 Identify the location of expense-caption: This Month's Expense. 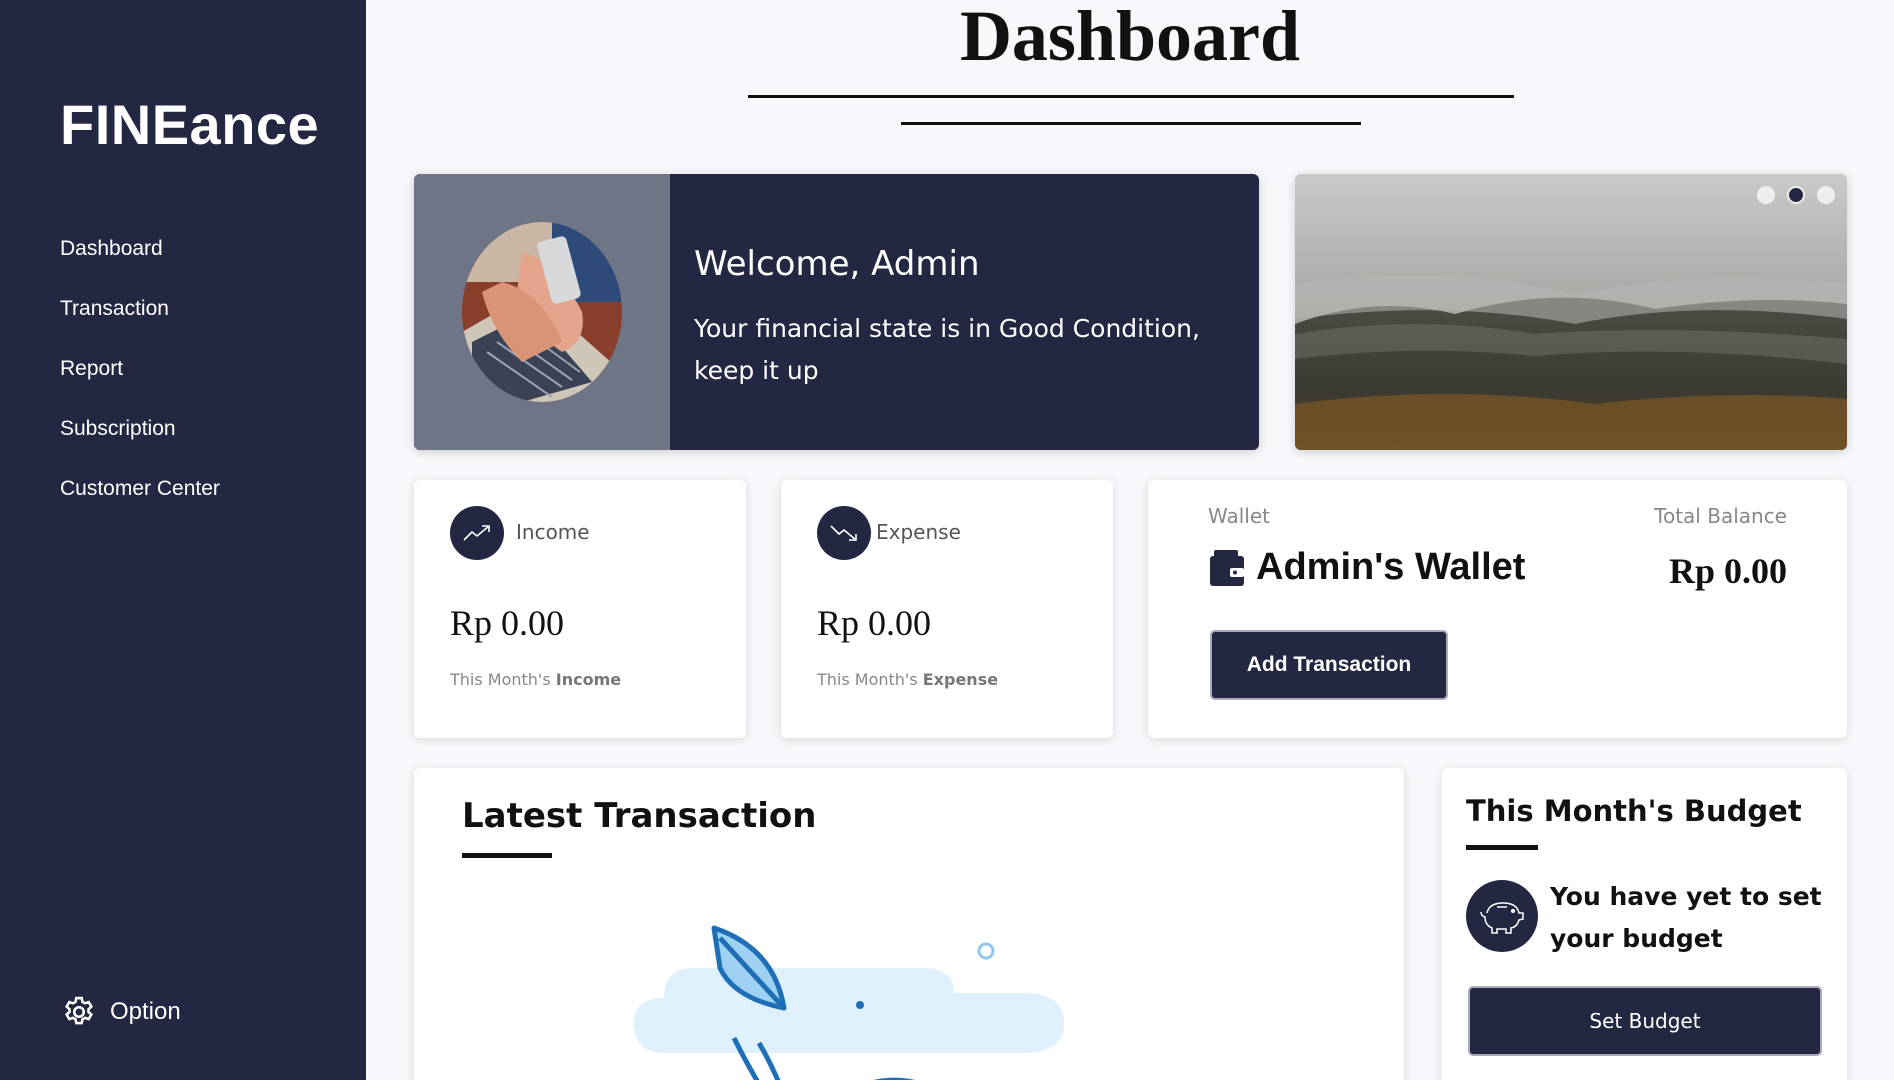
(908, 679).